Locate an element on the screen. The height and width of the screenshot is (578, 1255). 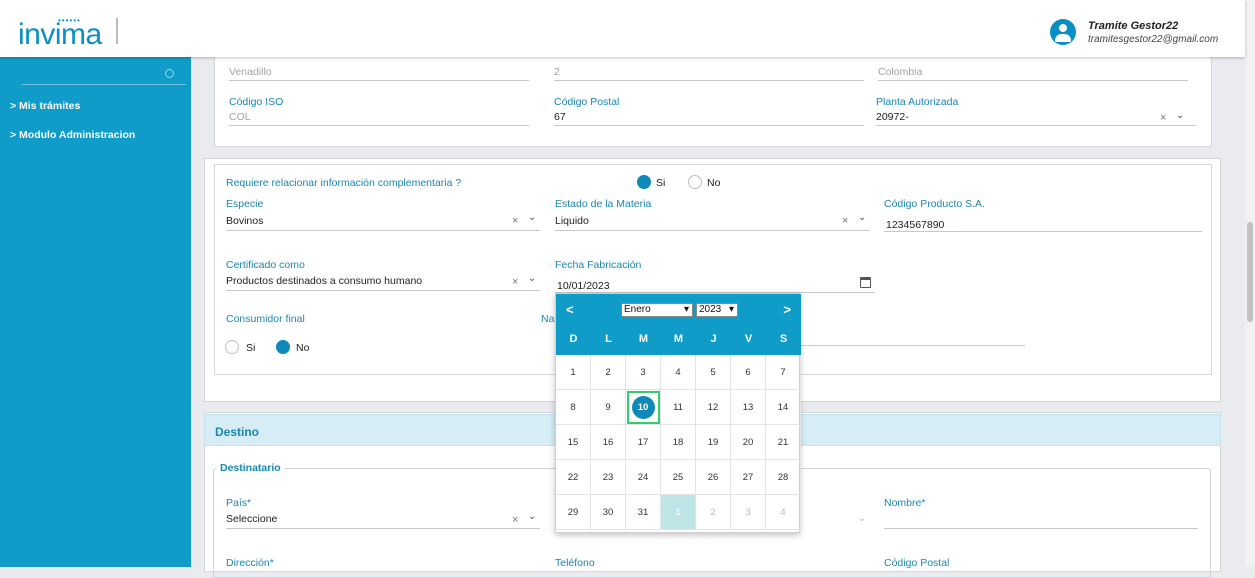
calendar-day: 8 is located at coordinates (573, 407).